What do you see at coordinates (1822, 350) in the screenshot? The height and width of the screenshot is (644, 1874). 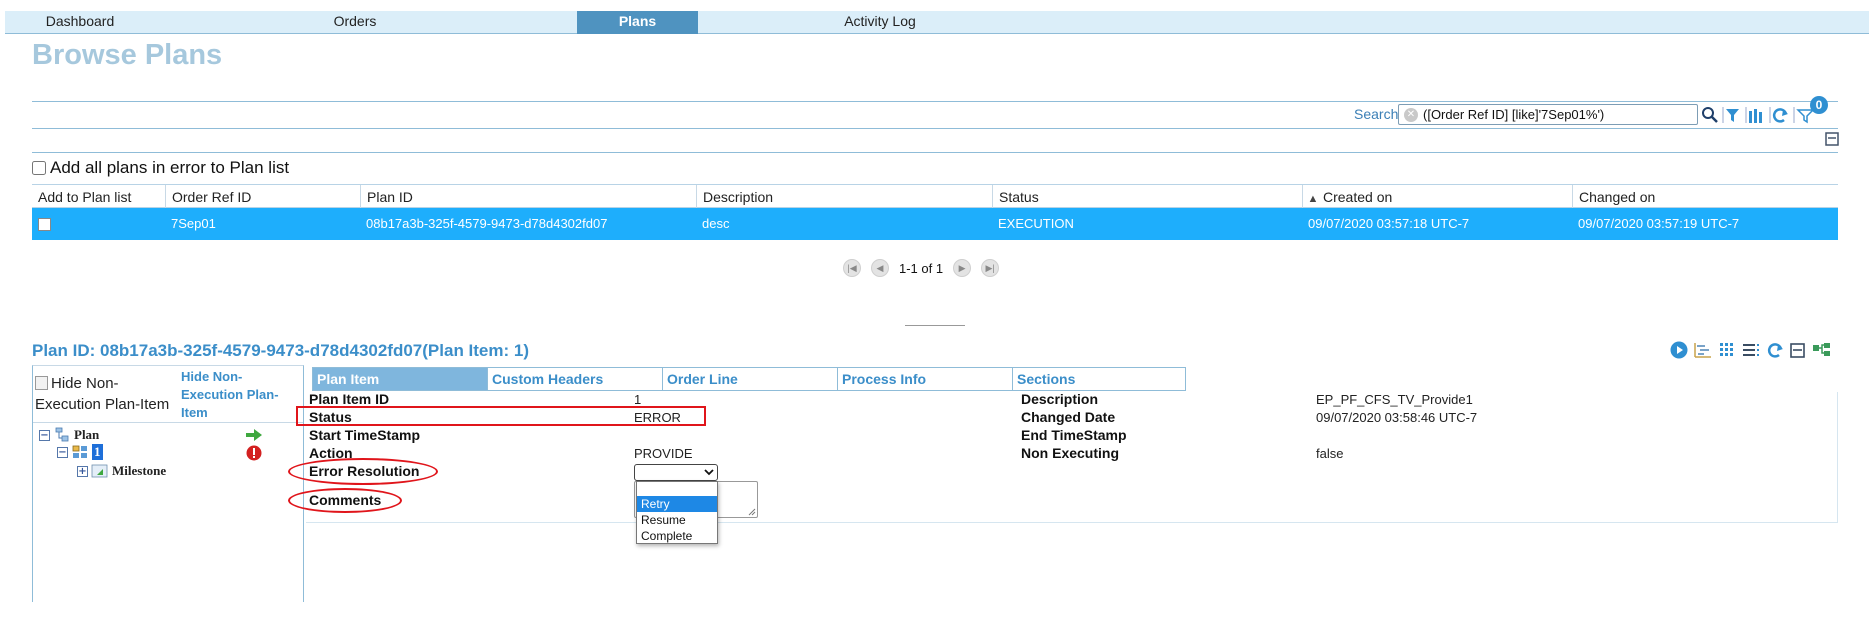 I see `hierarchy-icon` at bounding box center [1822, 350].